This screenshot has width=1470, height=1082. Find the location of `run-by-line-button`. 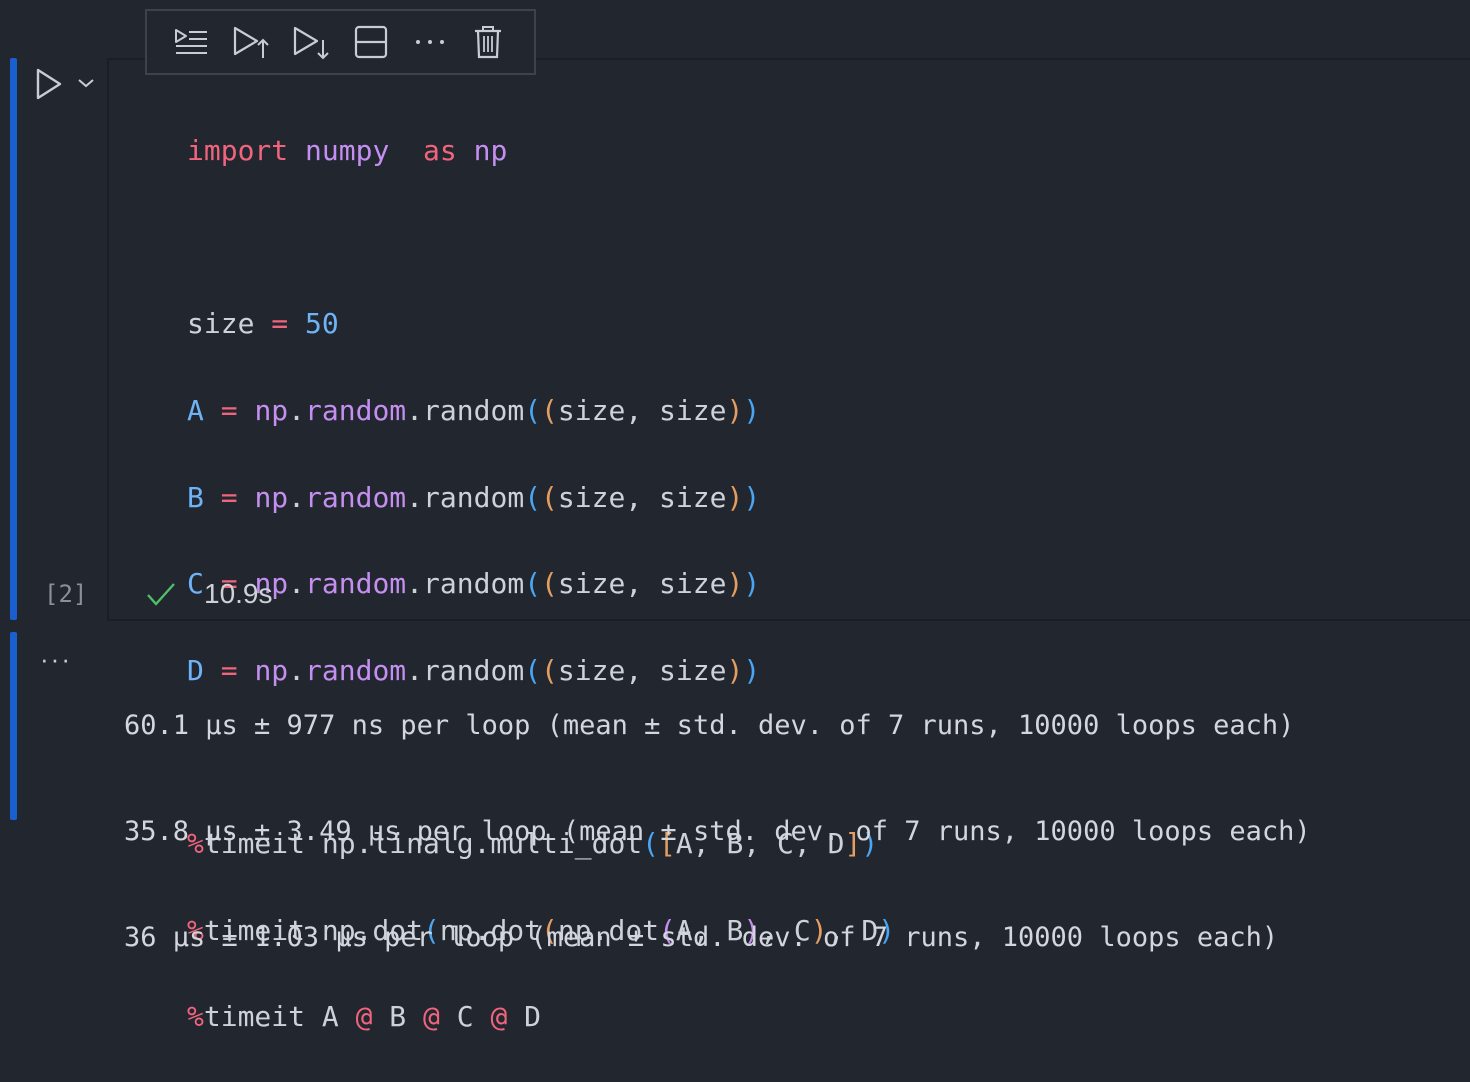

run-by-line-button is located at coordinates (191, 42).